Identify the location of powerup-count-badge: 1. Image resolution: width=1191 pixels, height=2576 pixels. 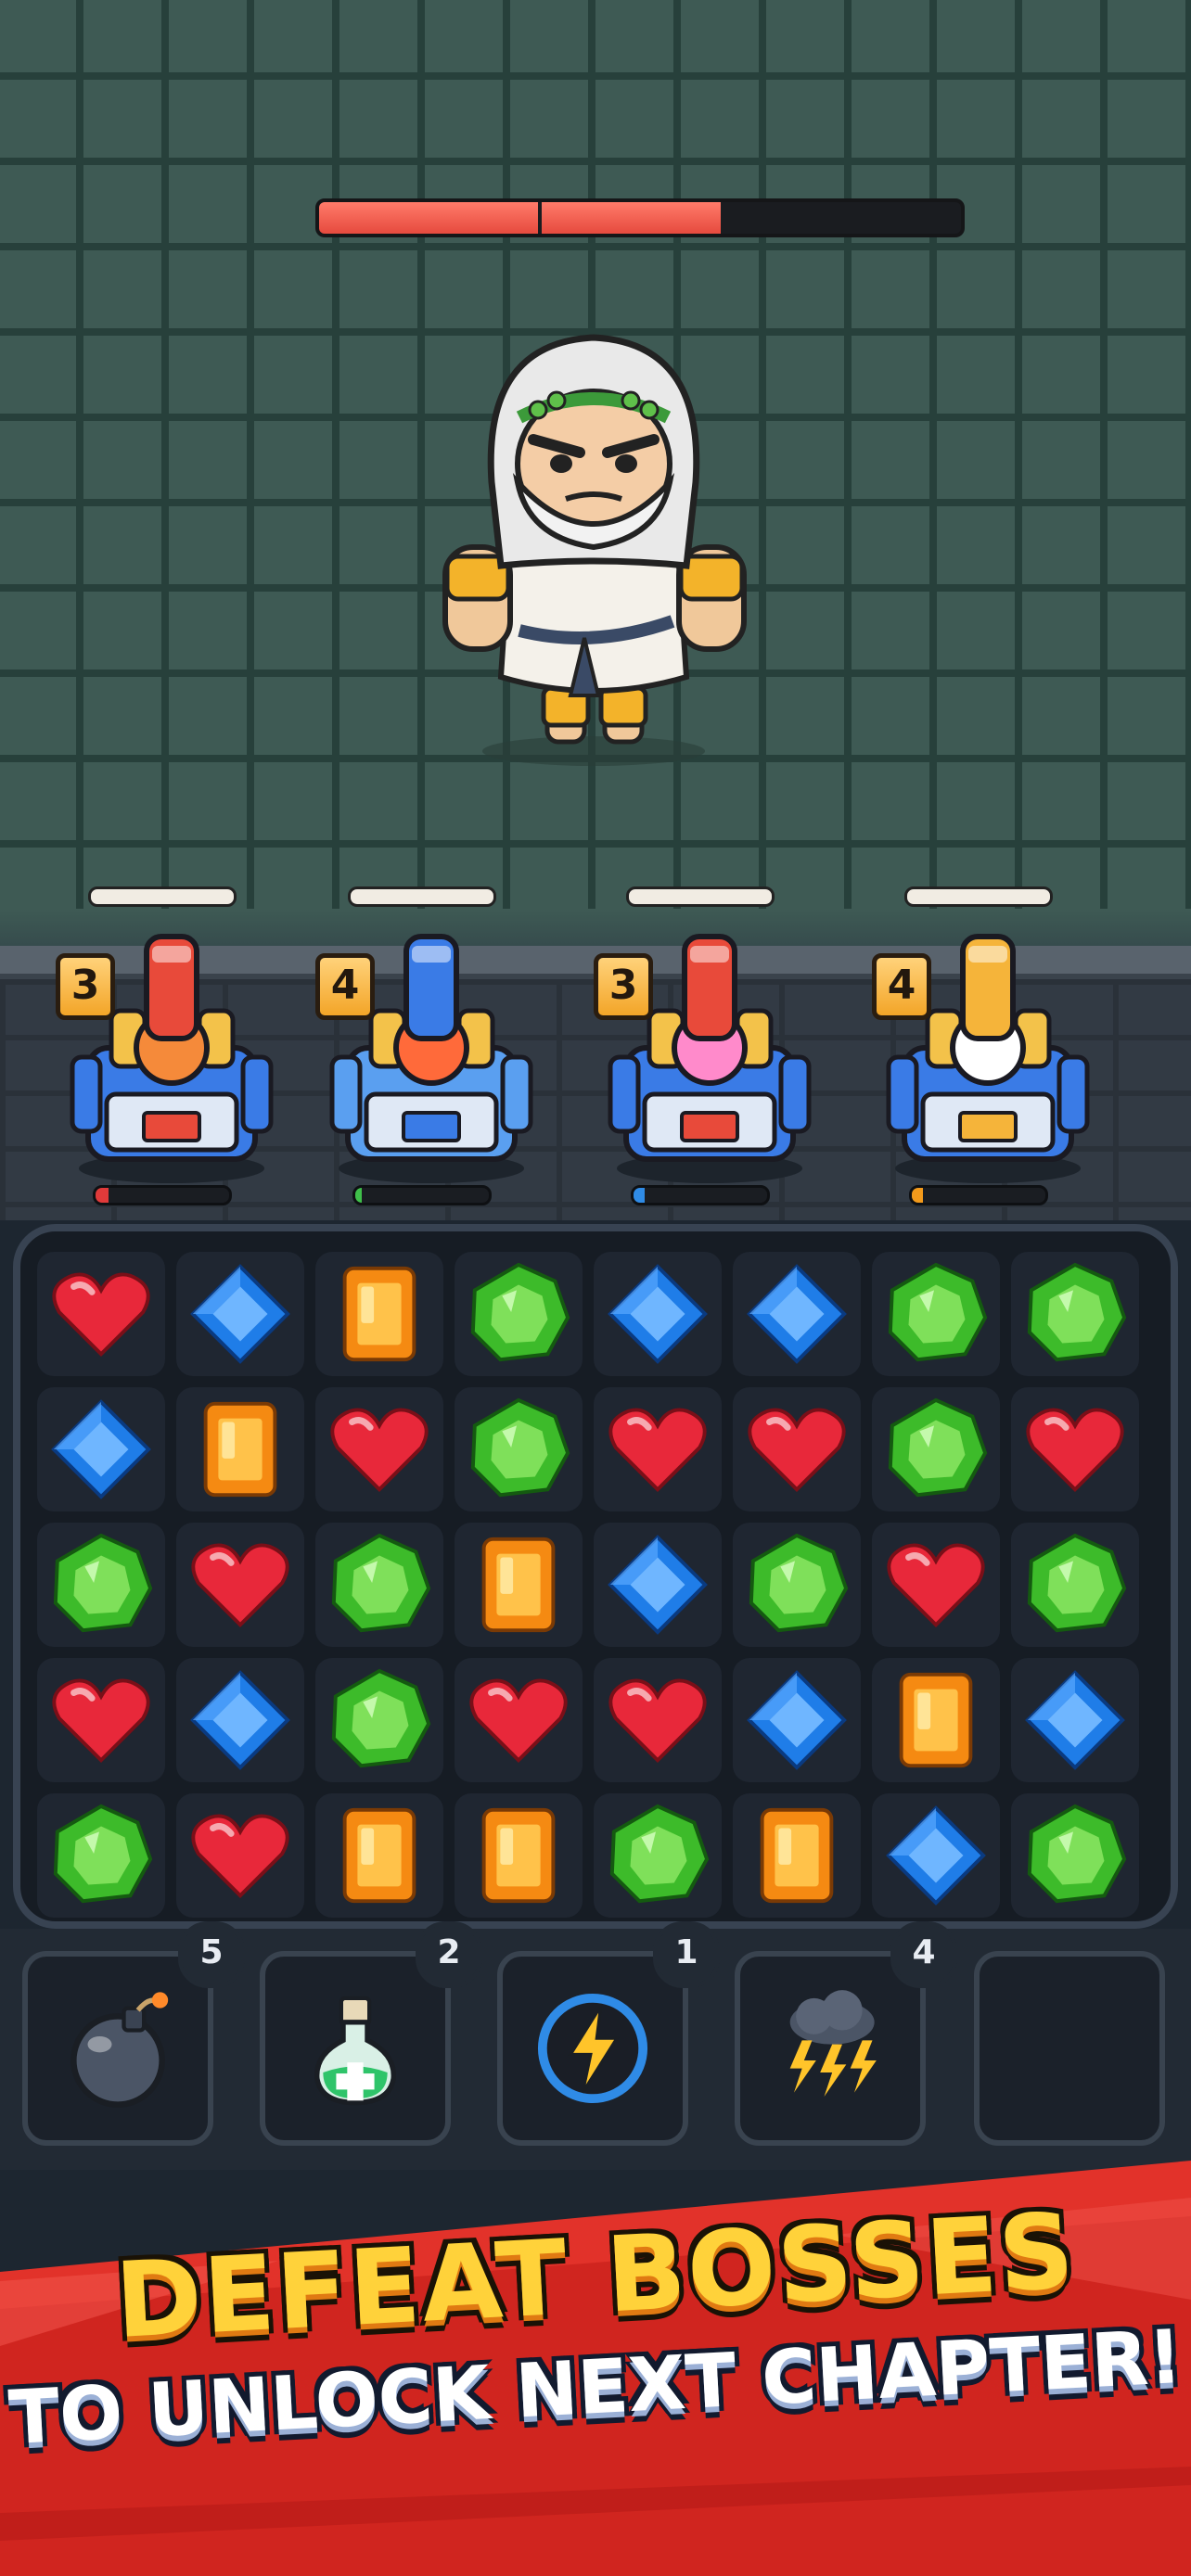
(686, 1954).